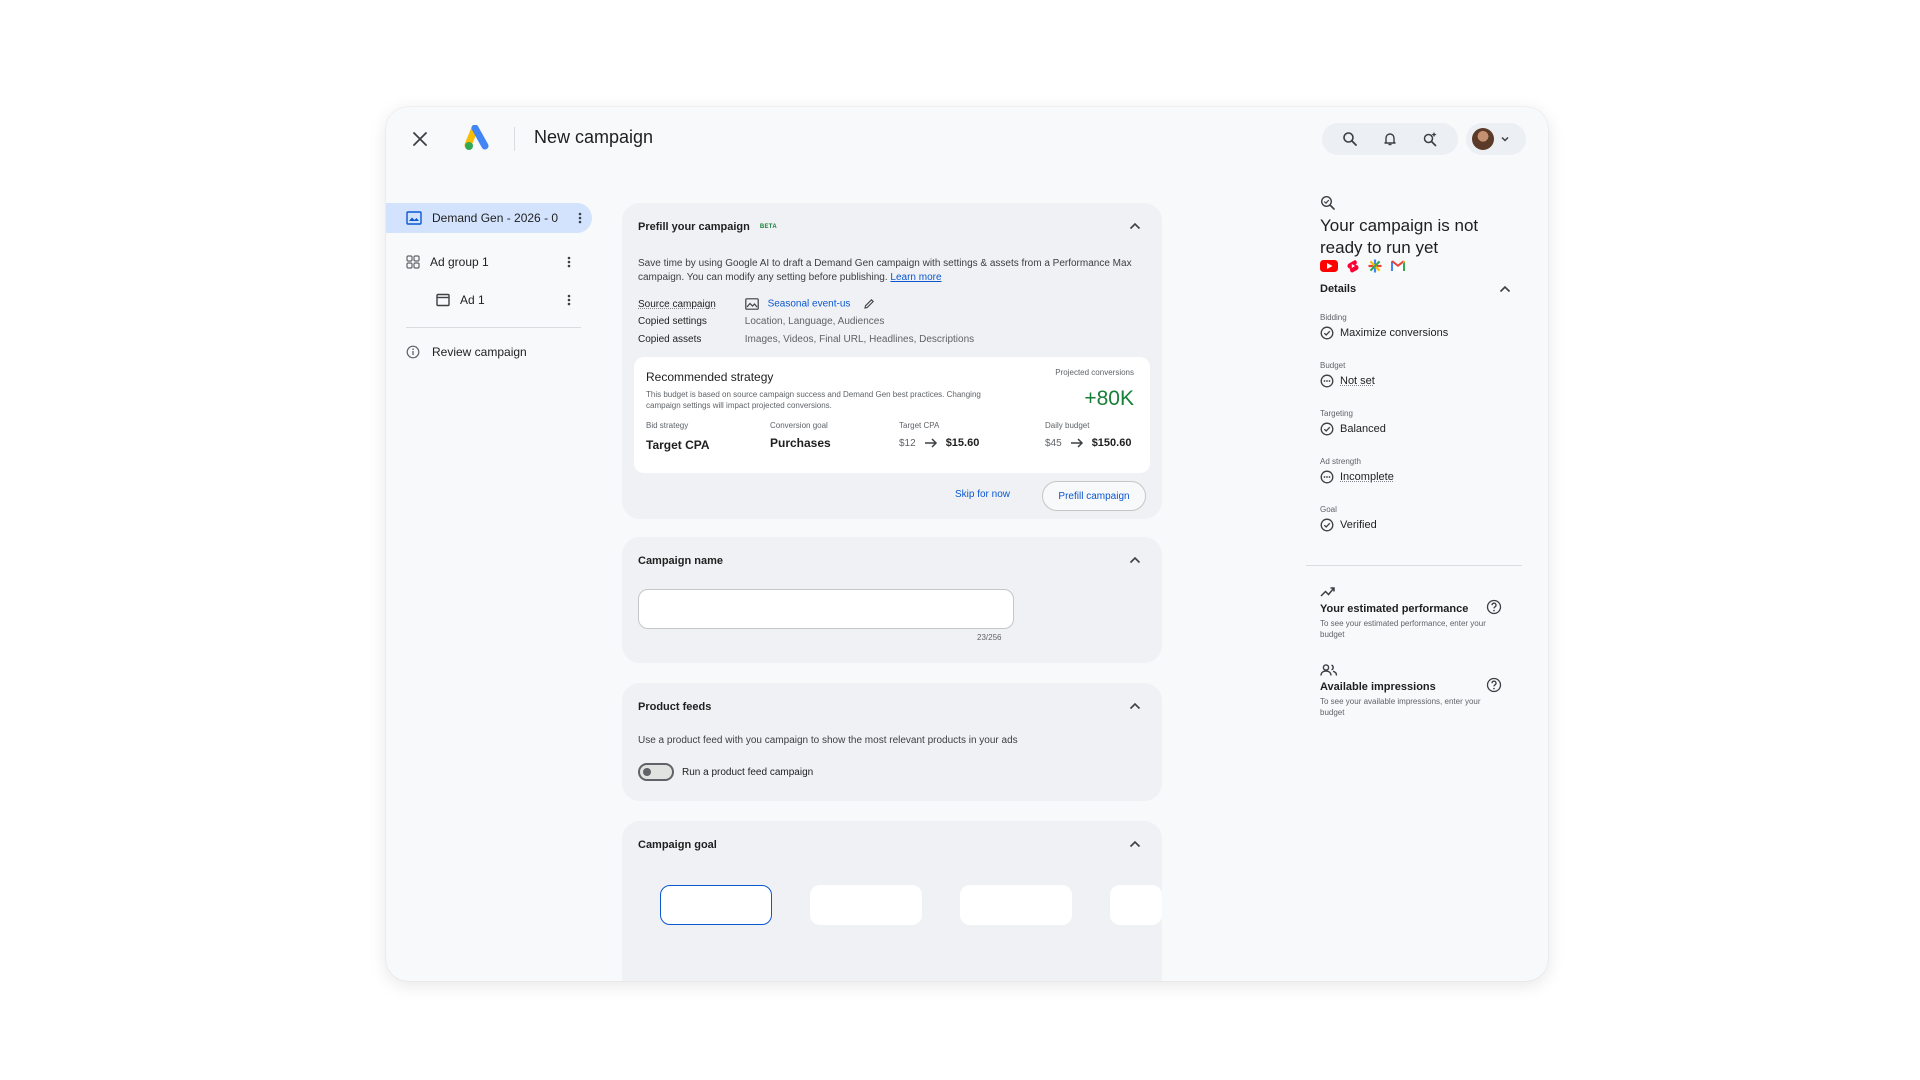 The image size is (1920, 1080). I want to click on prefill-collapse-chevron-up-icon, so click(1135, 226).